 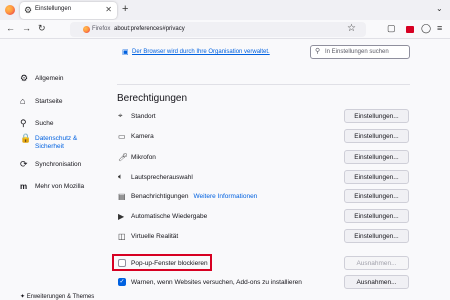 What do you see at coordinates (101, 29) in the screenshot?
I see `identity-label: Firefox` at bounding box center [101, 29].